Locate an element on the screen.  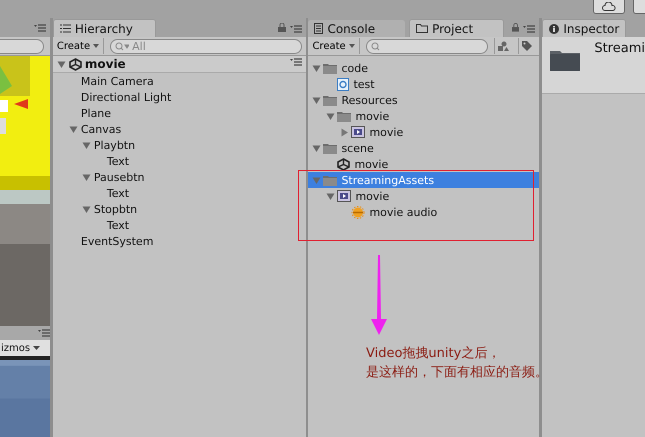
cloud-button is located at coordinates (609, 7).